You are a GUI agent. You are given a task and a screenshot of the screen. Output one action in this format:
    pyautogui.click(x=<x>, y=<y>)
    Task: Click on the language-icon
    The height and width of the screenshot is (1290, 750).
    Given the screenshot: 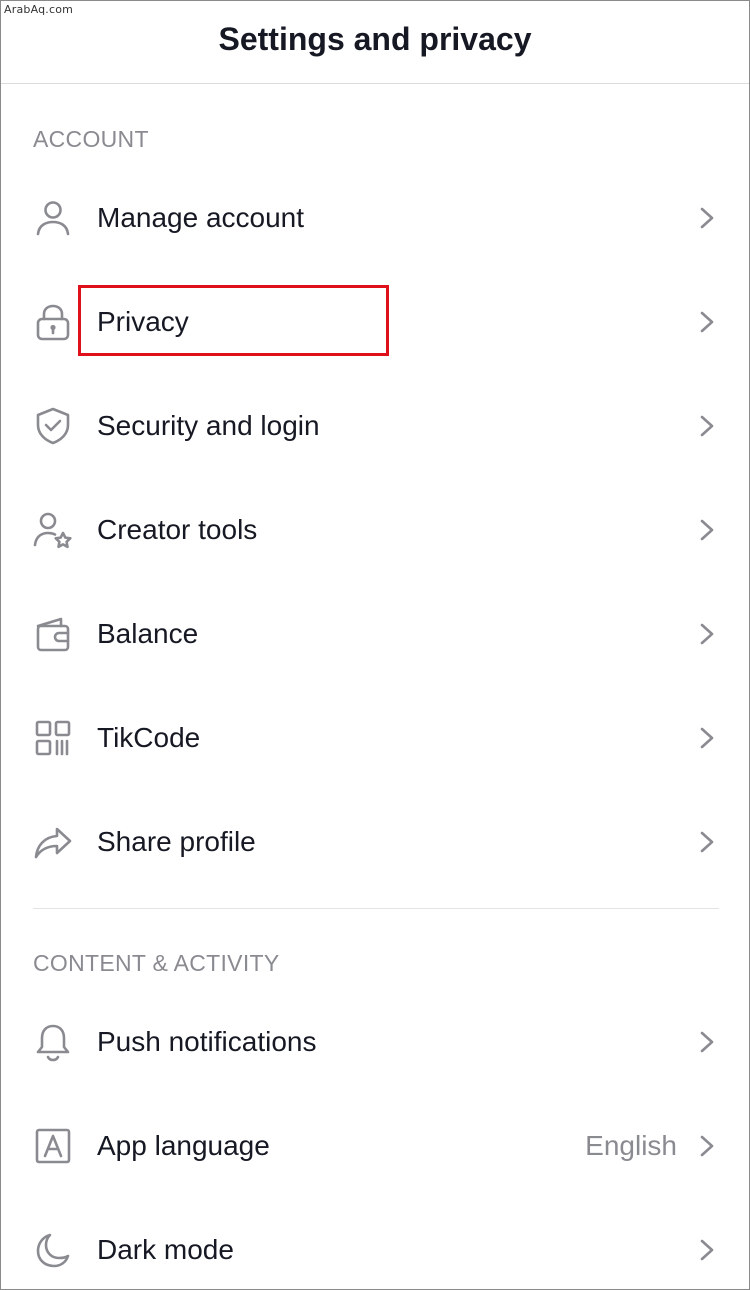 What is the action you would take?
    pyautogui.click(x=53, y=1146)
    